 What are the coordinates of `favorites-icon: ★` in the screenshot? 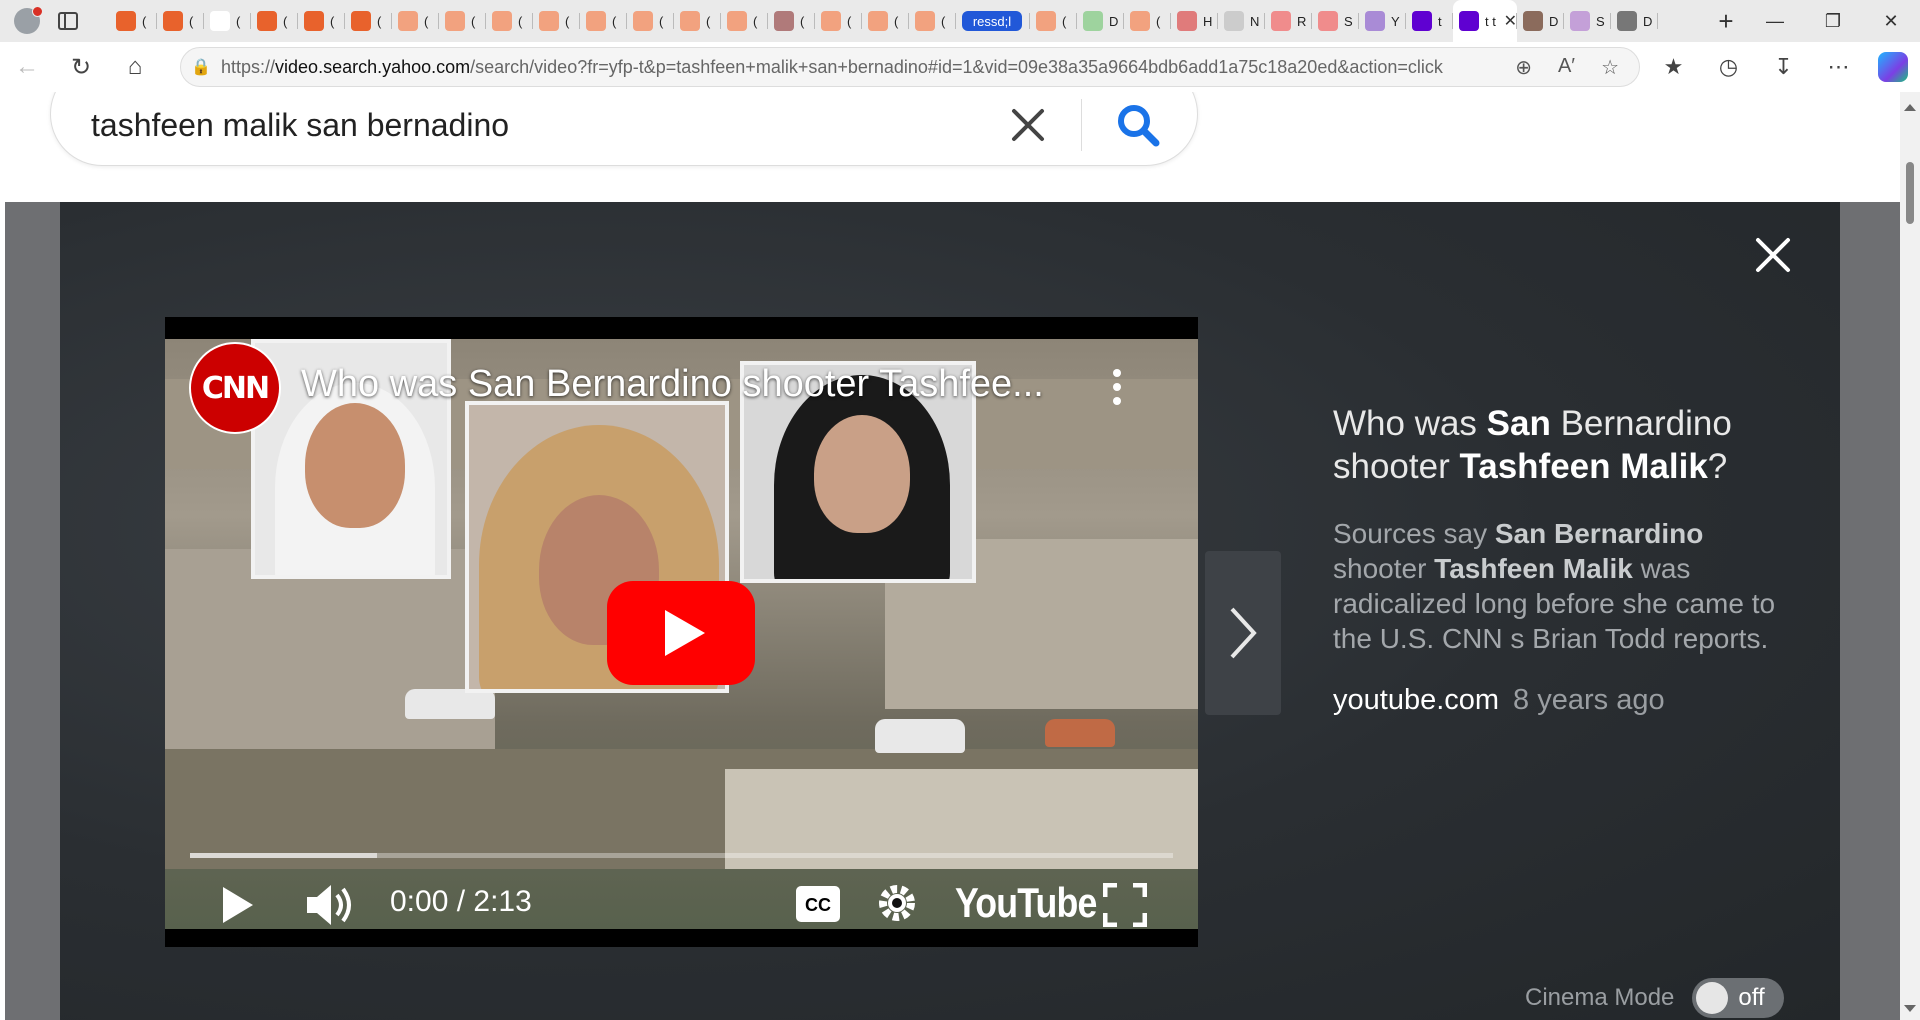 It's located at (1673, 67).